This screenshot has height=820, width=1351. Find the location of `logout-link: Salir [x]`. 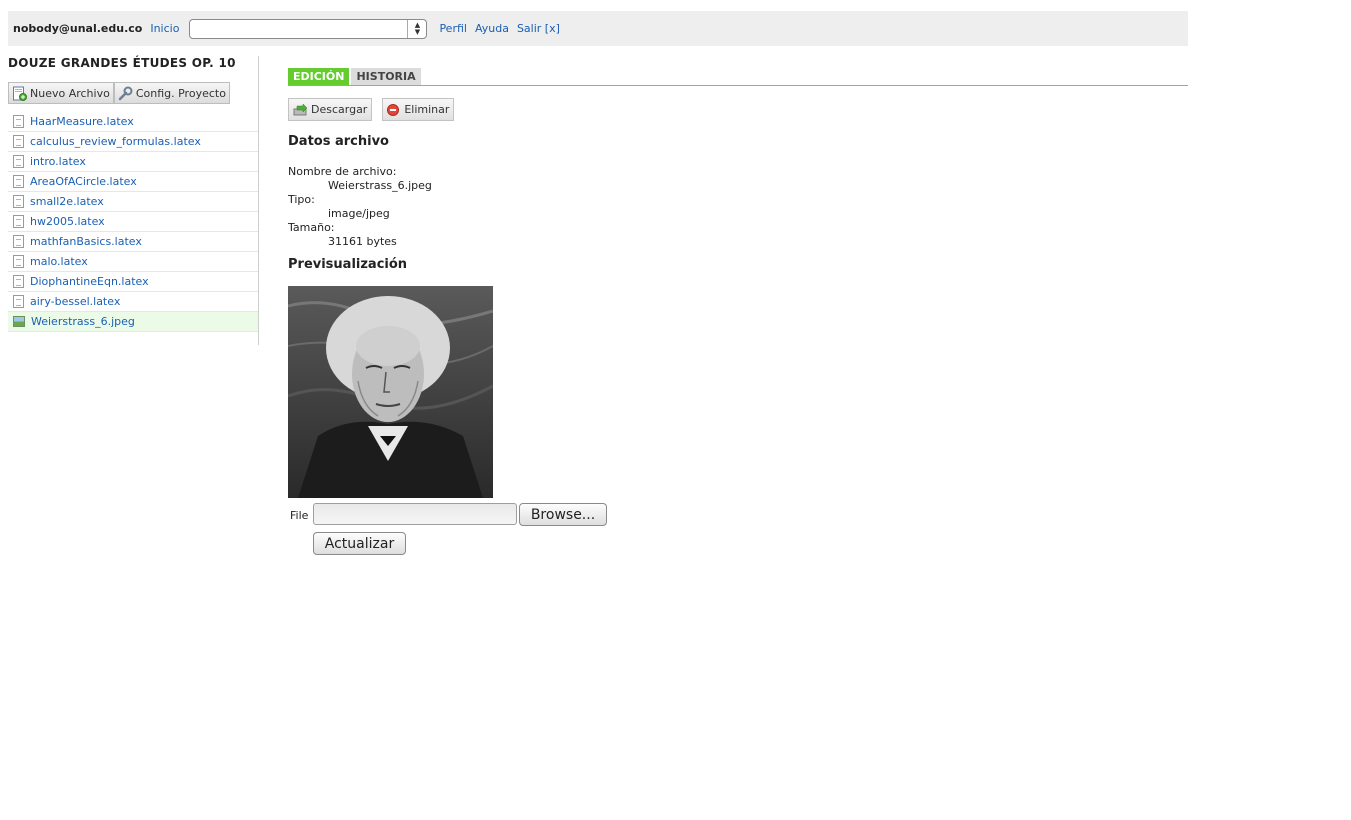

logout-link: Salir [x] is located at coordinates (538, 28).